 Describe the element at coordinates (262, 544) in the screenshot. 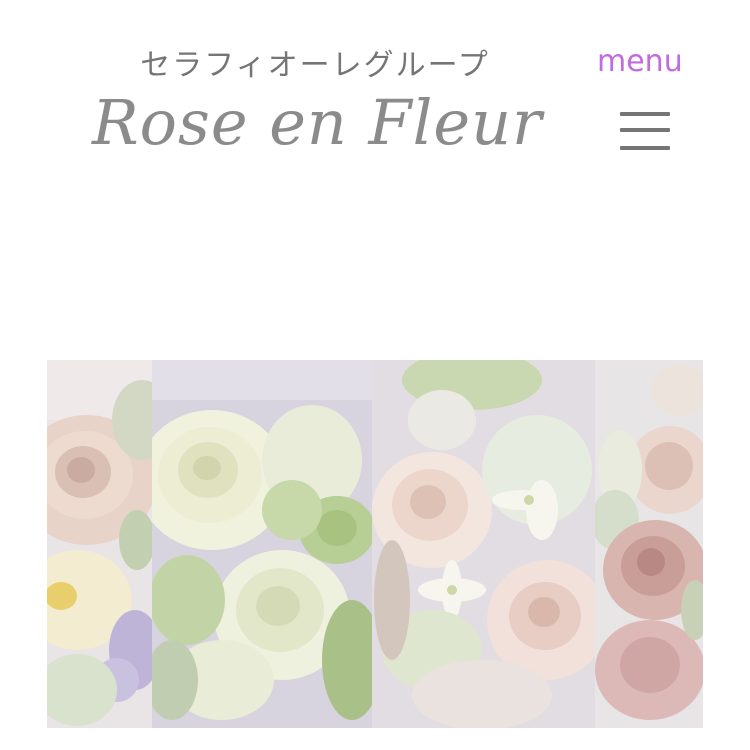

I see `gallery-panel-white-green-roses` at that location.